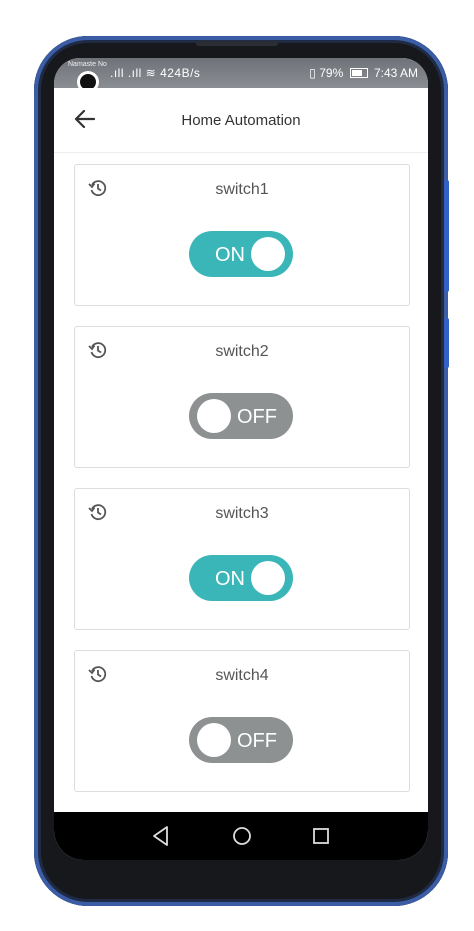 The width and height of the screenshot is (474, 931). Describe the element at coordinates (180, 73) in the screenshot. I see `net-speed: 424B/s` at that location.